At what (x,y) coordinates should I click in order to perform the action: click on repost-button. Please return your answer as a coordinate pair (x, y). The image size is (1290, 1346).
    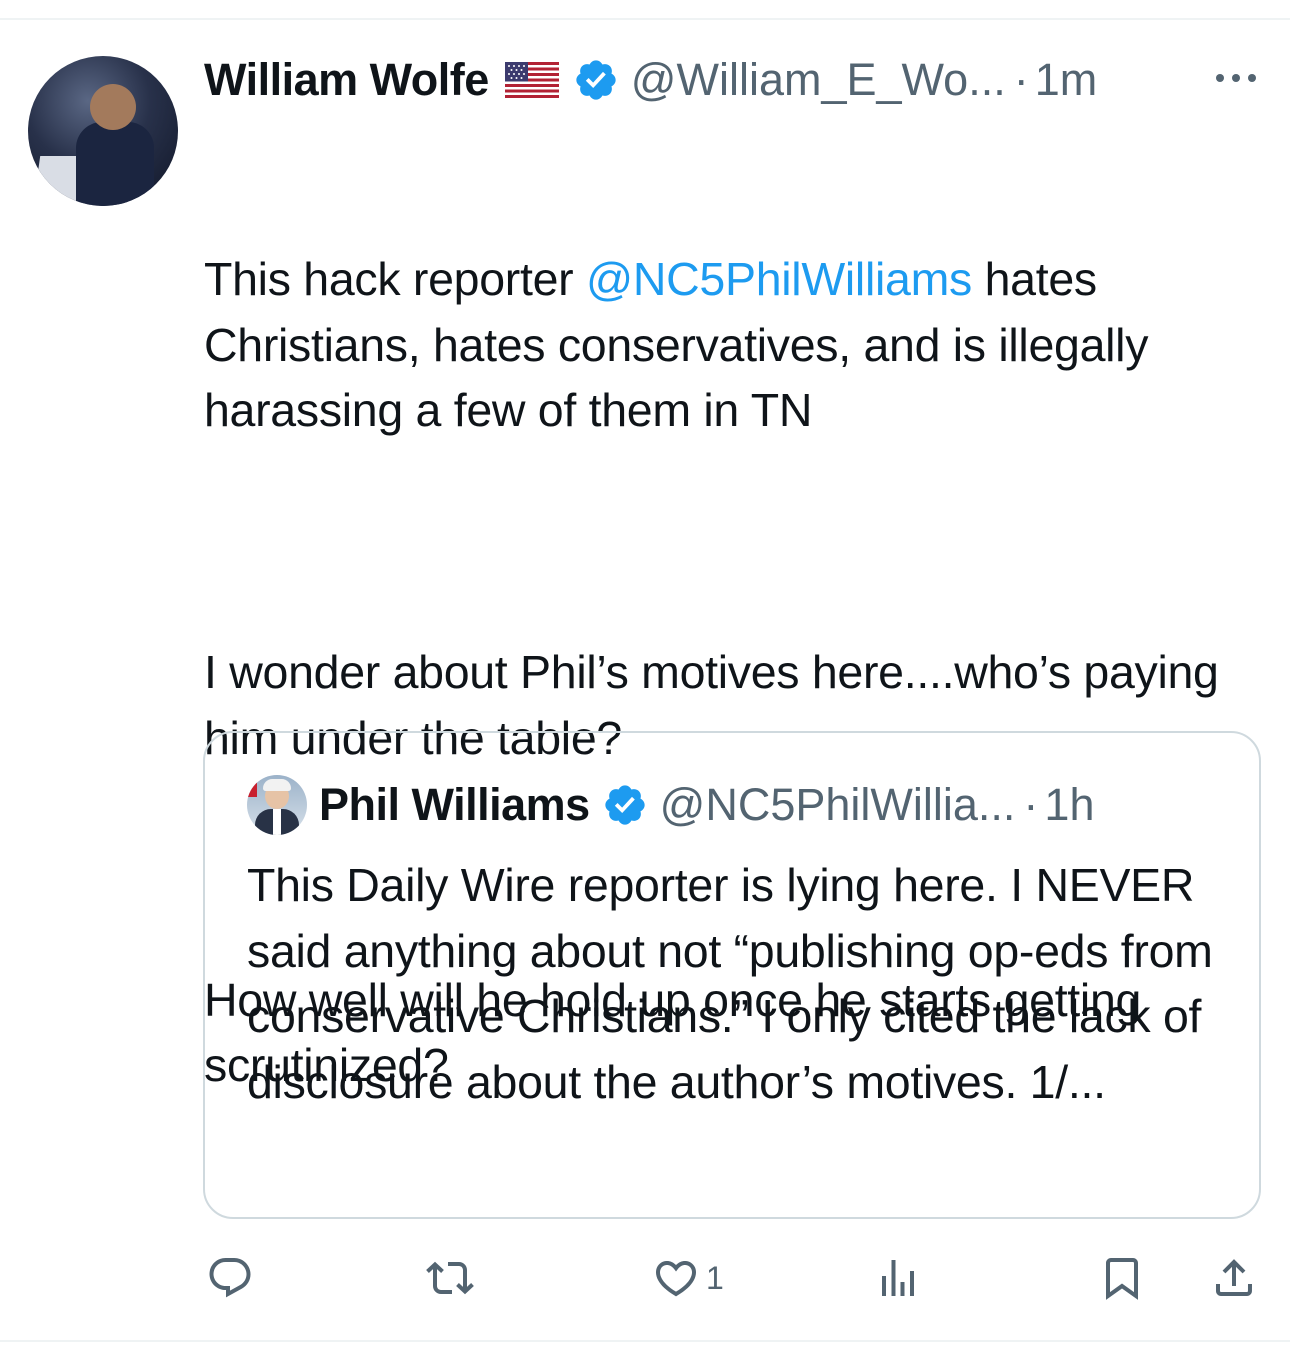
    Looking at the image, I should click on (453, 1278).